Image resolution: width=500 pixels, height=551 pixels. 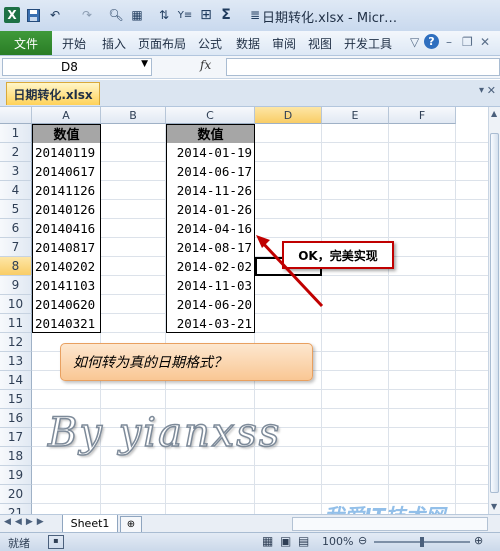 What do you see at coordinates (16, 323) in the screenshot?
I see `row-header-11: 11` at bounding box center [16, 323].